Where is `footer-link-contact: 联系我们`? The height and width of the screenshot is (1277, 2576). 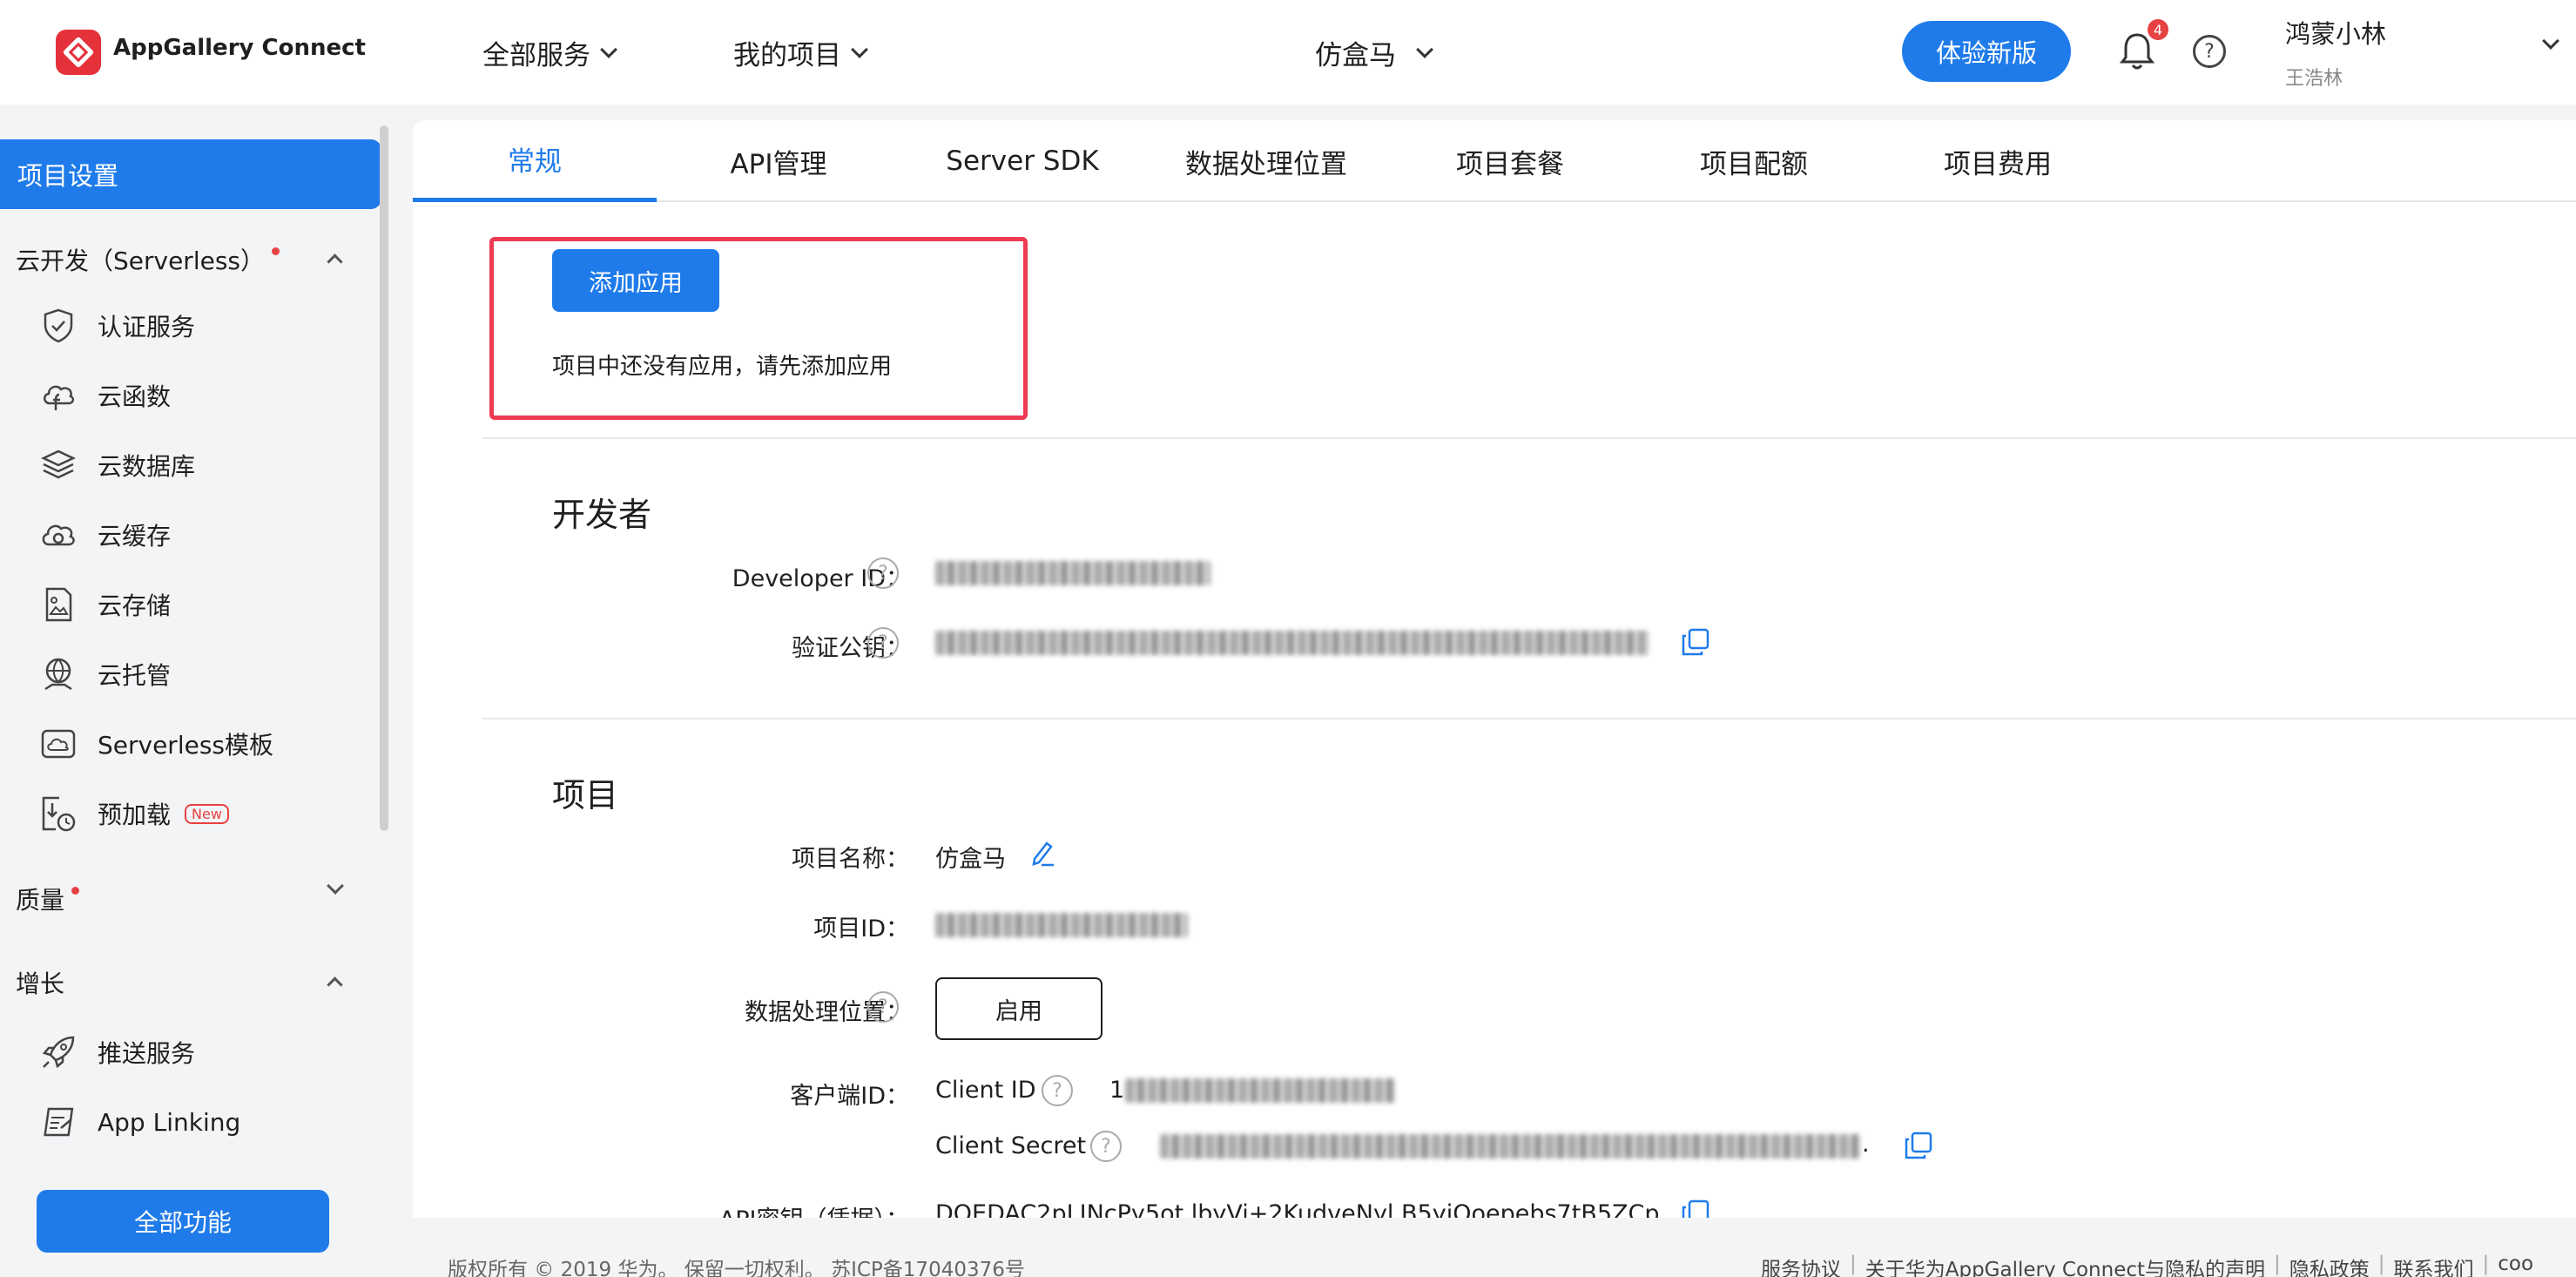
footer-link-contact: 联系我们 is located at coordinates (2434, 1265).